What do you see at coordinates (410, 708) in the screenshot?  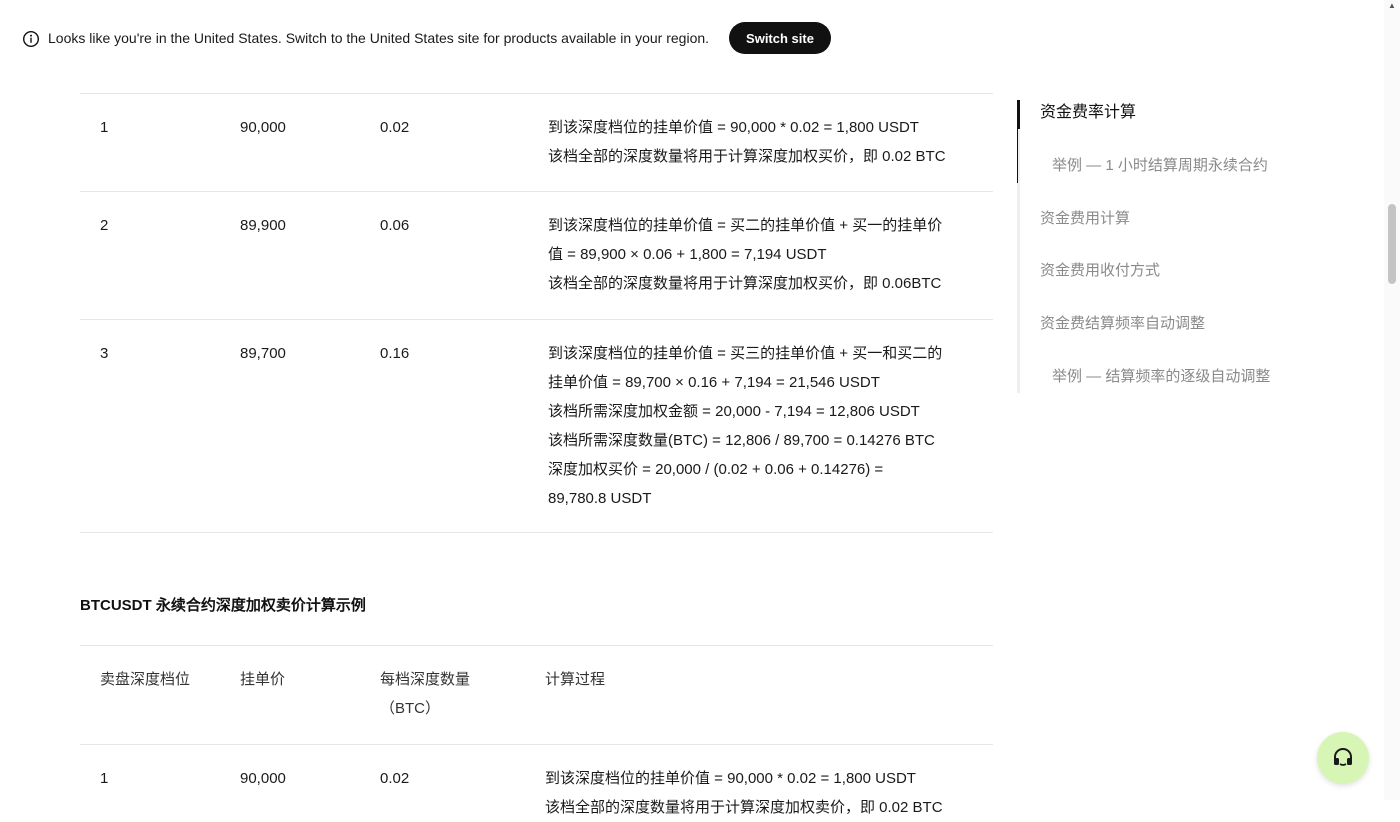 I see `header-qty-unit: （BTC）` at bounding box center [410, 708].